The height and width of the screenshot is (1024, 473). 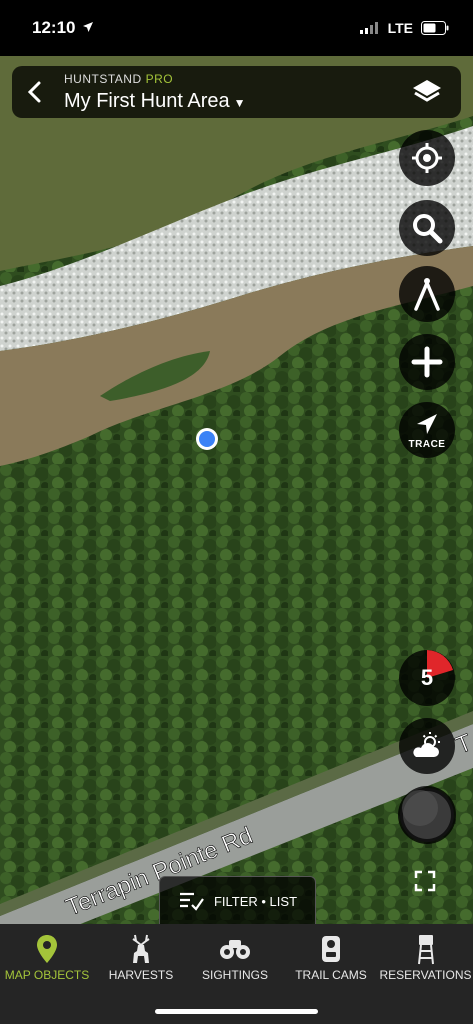 I want to click on crosshair-icon, so click(x=427, y=158).